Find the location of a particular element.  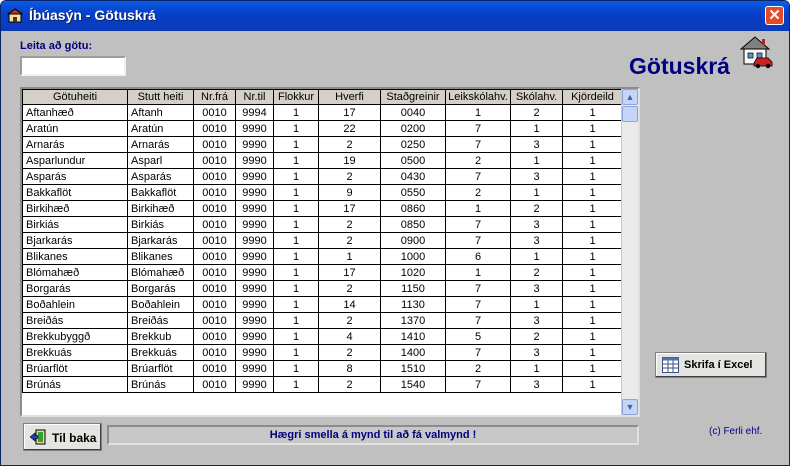

table-cell: Brekkuás is located at coordinates (75, 352).